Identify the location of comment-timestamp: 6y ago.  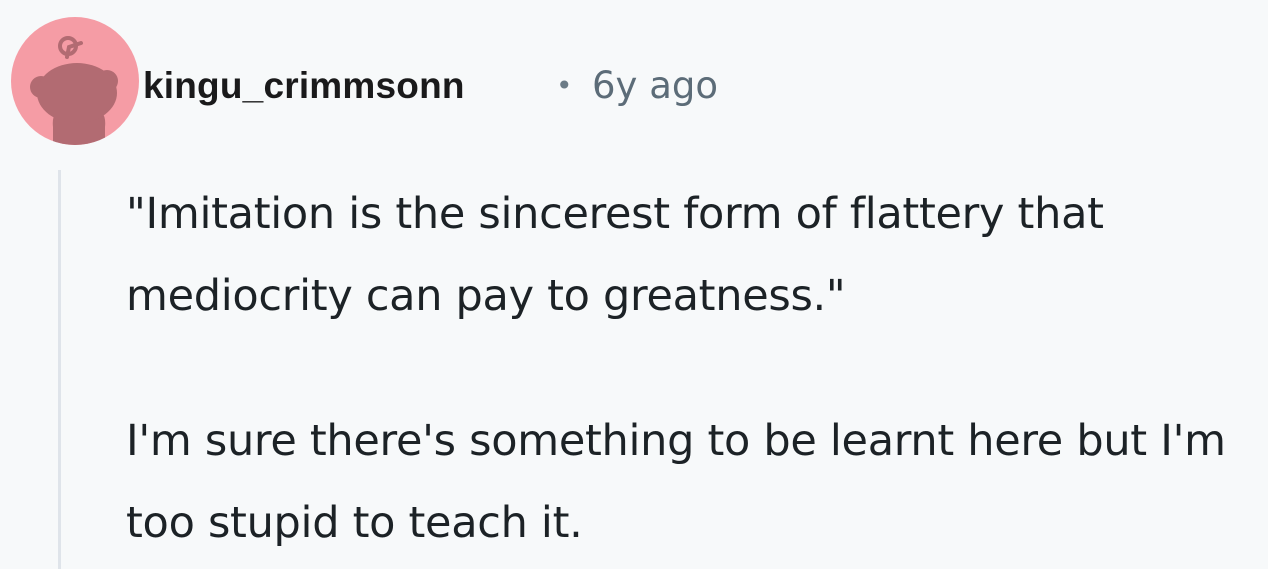
(655, 86).